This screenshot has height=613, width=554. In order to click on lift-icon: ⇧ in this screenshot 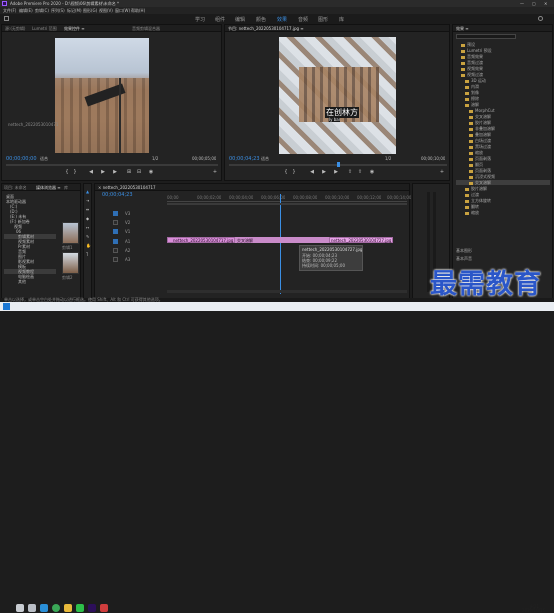, I will do `click(350, 172)`.